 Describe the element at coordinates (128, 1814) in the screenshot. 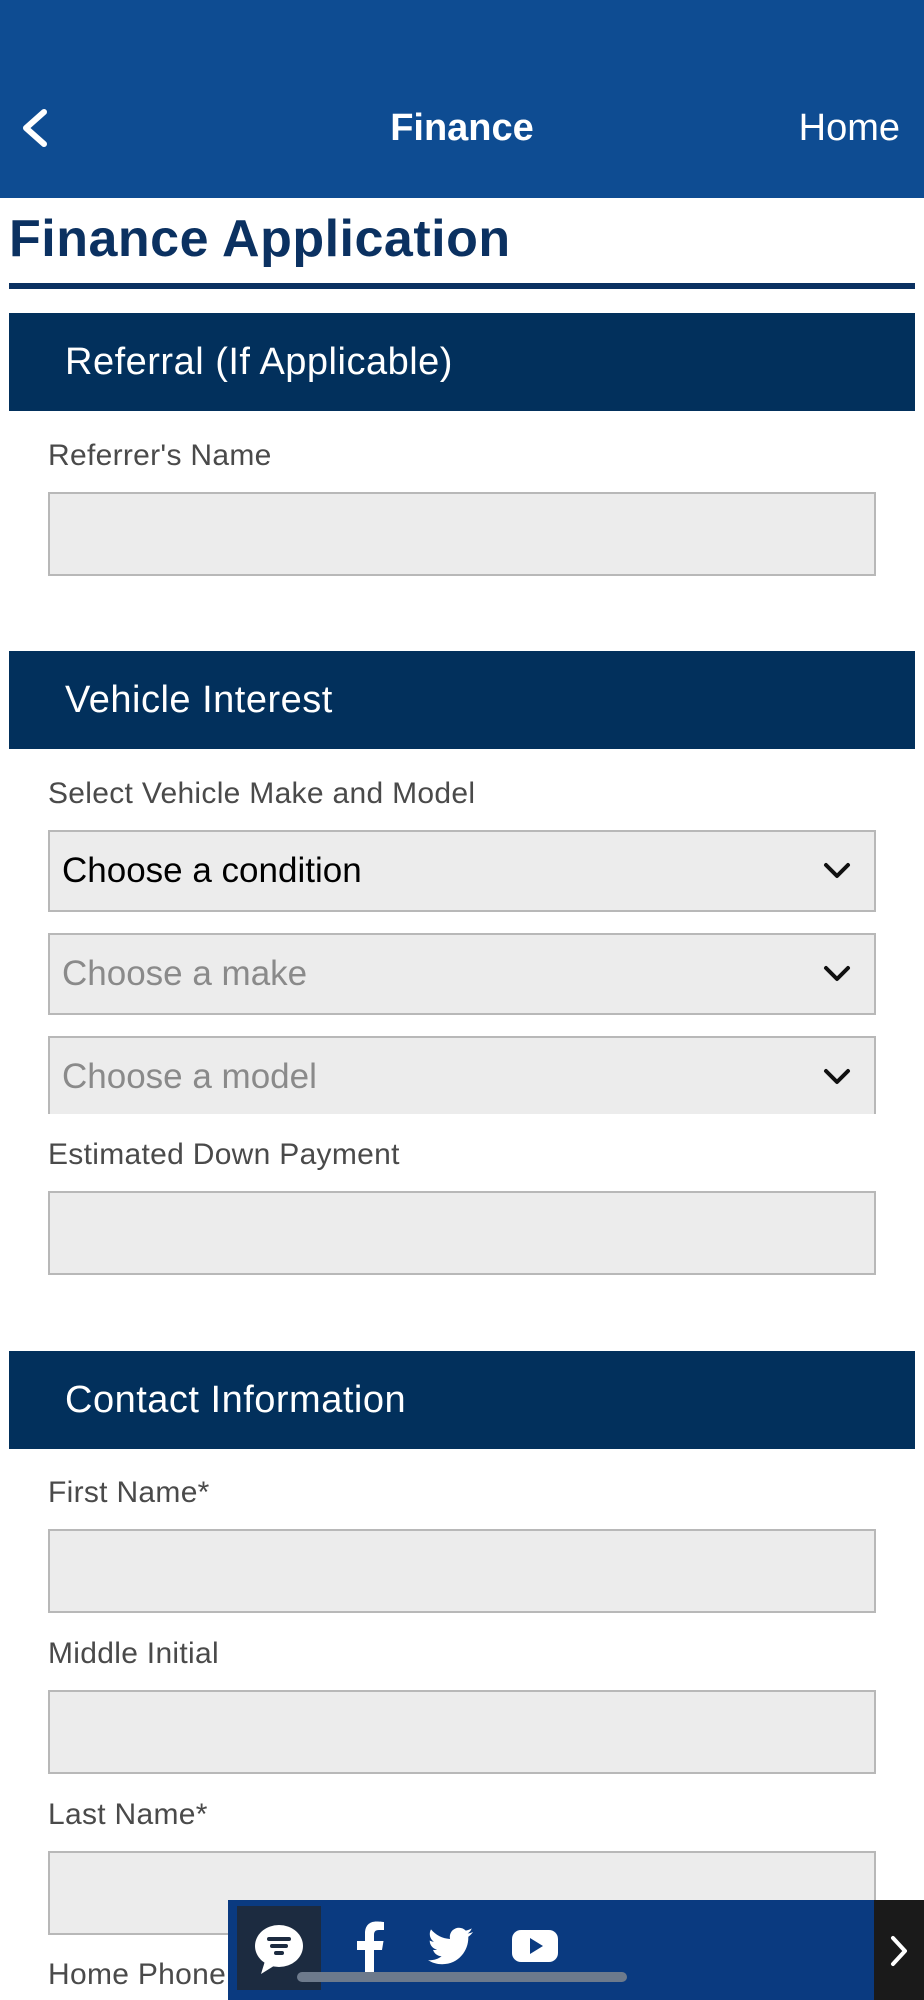

I see `last-name-label: Last Name*` at that location.